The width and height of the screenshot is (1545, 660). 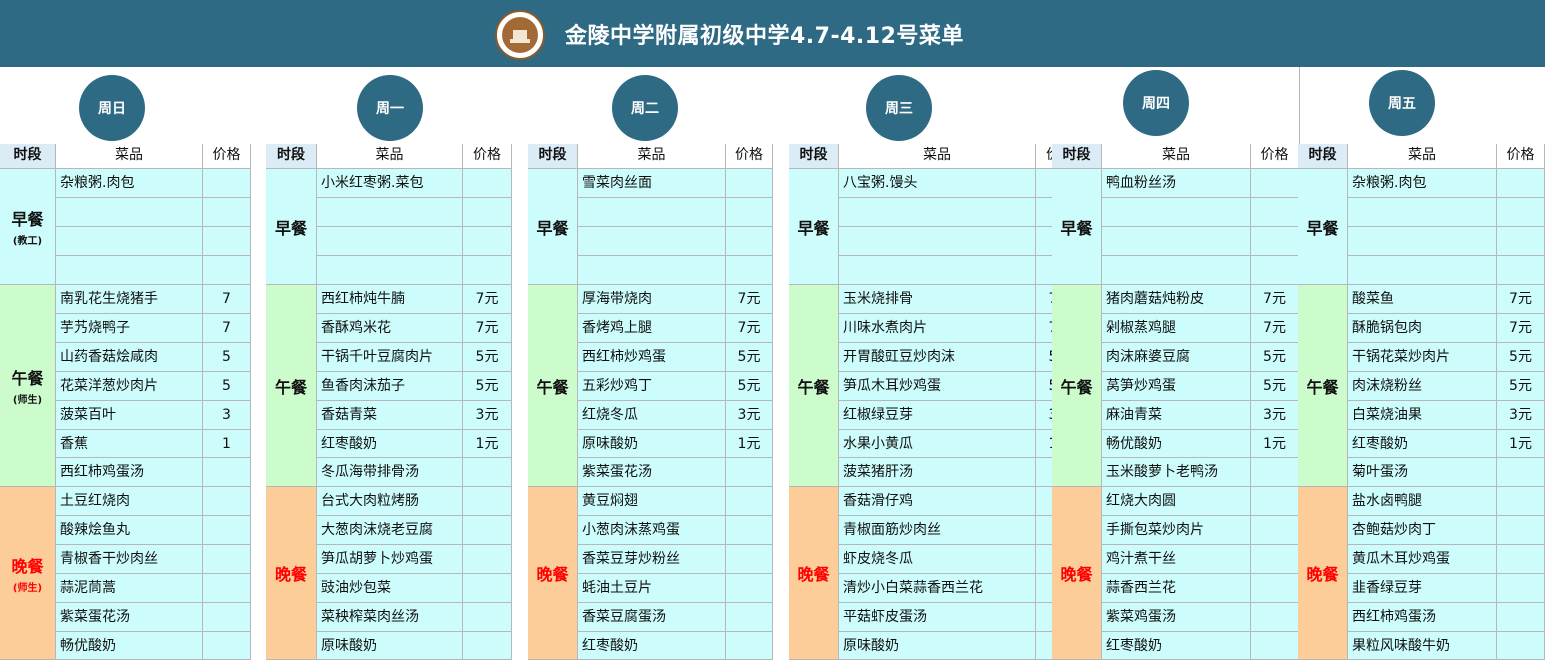 I want to click on dish-cell: 八宝粥.馒头, so click(x=937, y=183).